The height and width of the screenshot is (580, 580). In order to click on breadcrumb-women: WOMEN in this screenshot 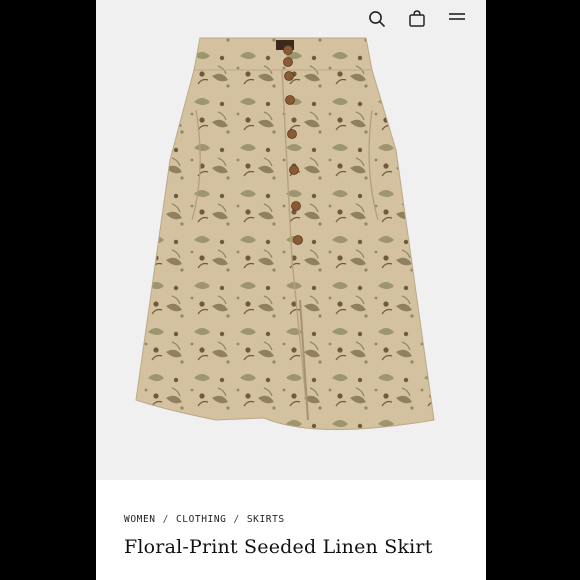, I will do `click(140, 519)`.